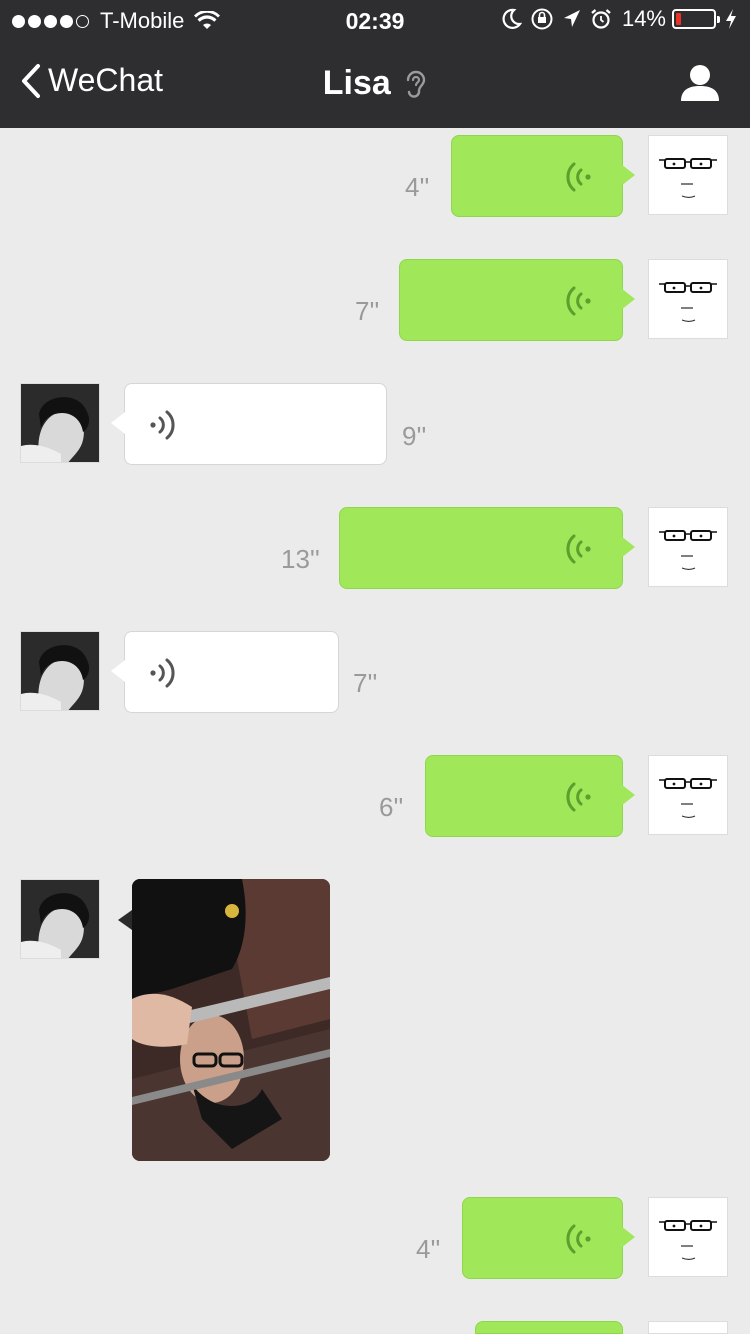 The image size is (750, 1334). I want to click on voice-duration: 9'', so click(414, 436).